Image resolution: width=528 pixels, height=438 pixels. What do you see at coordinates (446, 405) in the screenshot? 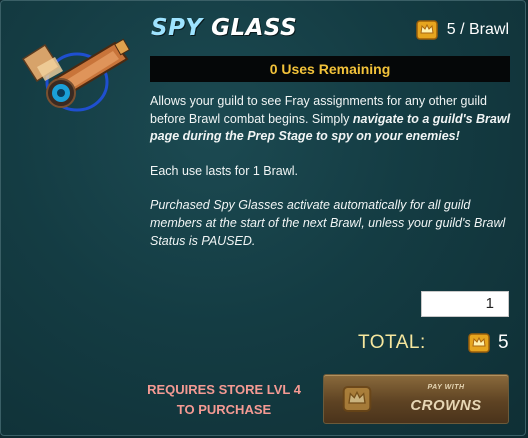
I see `pay-button-label: CROWNS` at bounding box center [446, 405].